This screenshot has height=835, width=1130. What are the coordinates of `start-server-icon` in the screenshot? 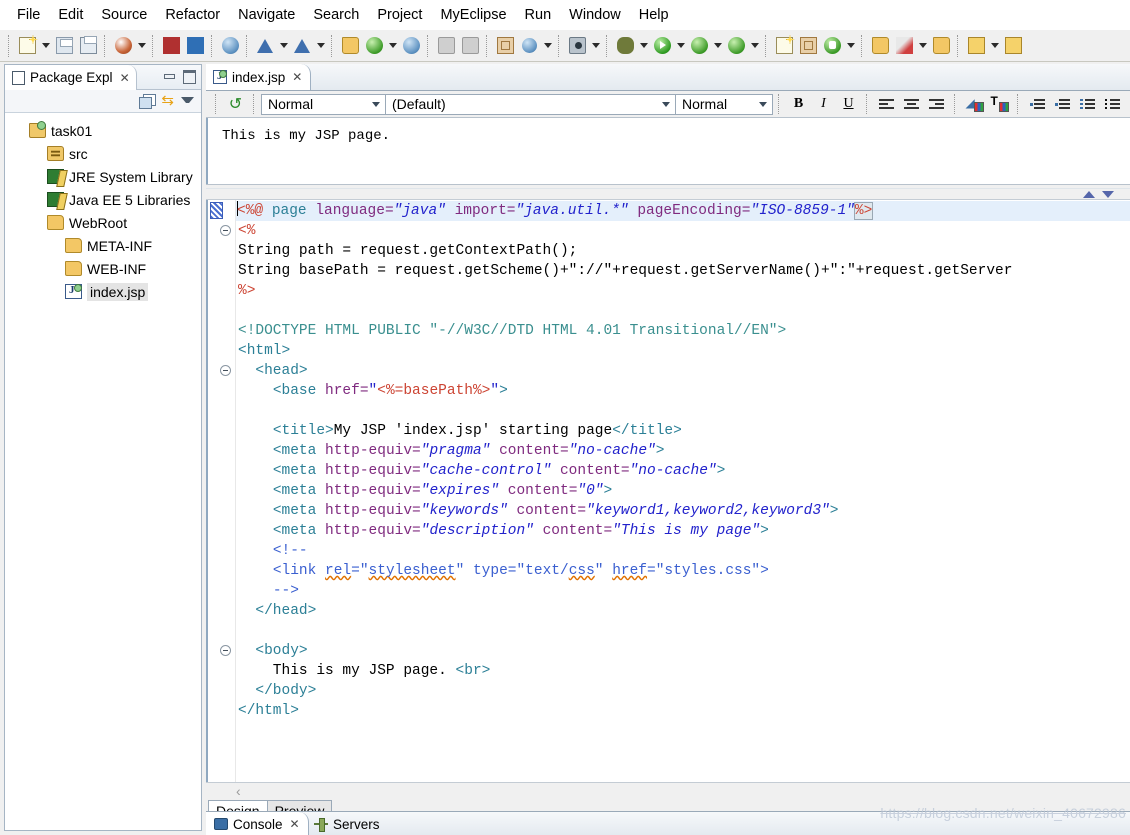 It's located at (374, 46).